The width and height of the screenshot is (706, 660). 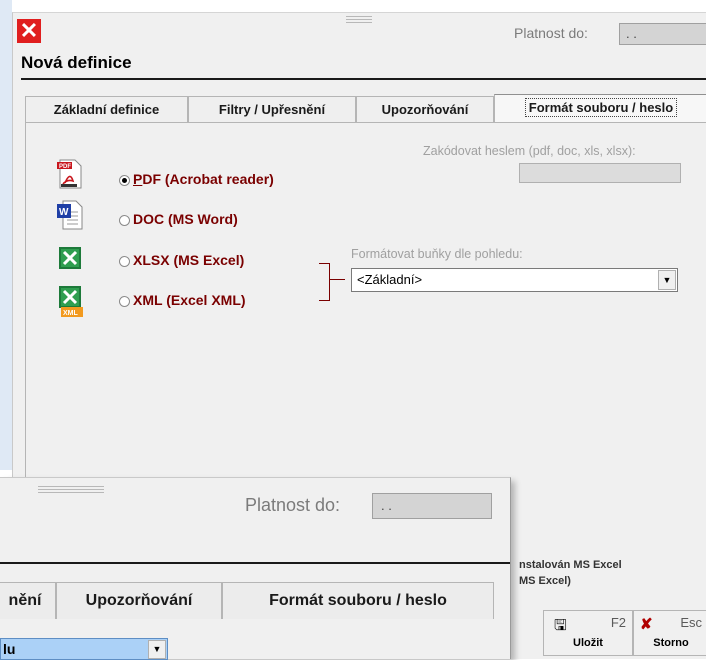 I want to click on password-hint: Zakódovat heslem (pdf, doc, xls, xlsx):, so click(x=529, y=151).